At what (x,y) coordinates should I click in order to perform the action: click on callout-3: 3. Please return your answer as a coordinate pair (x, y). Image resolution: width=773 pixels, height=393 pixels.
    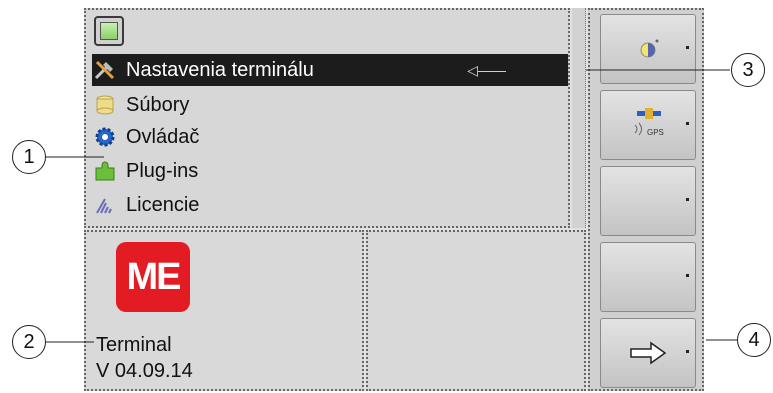
    Looking at the image, I should click on (748, 70).